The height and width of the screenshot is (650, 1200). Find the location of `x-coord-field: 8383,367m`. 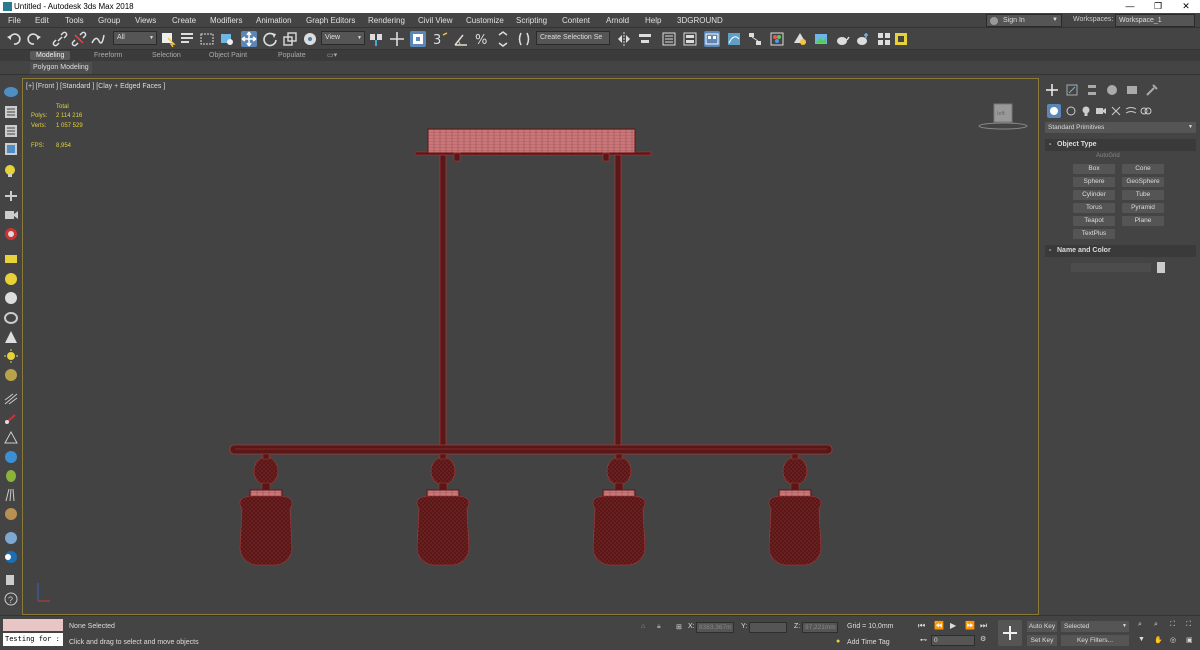

x-coord-field: 8383,367m is located at coordinates (715, 627).